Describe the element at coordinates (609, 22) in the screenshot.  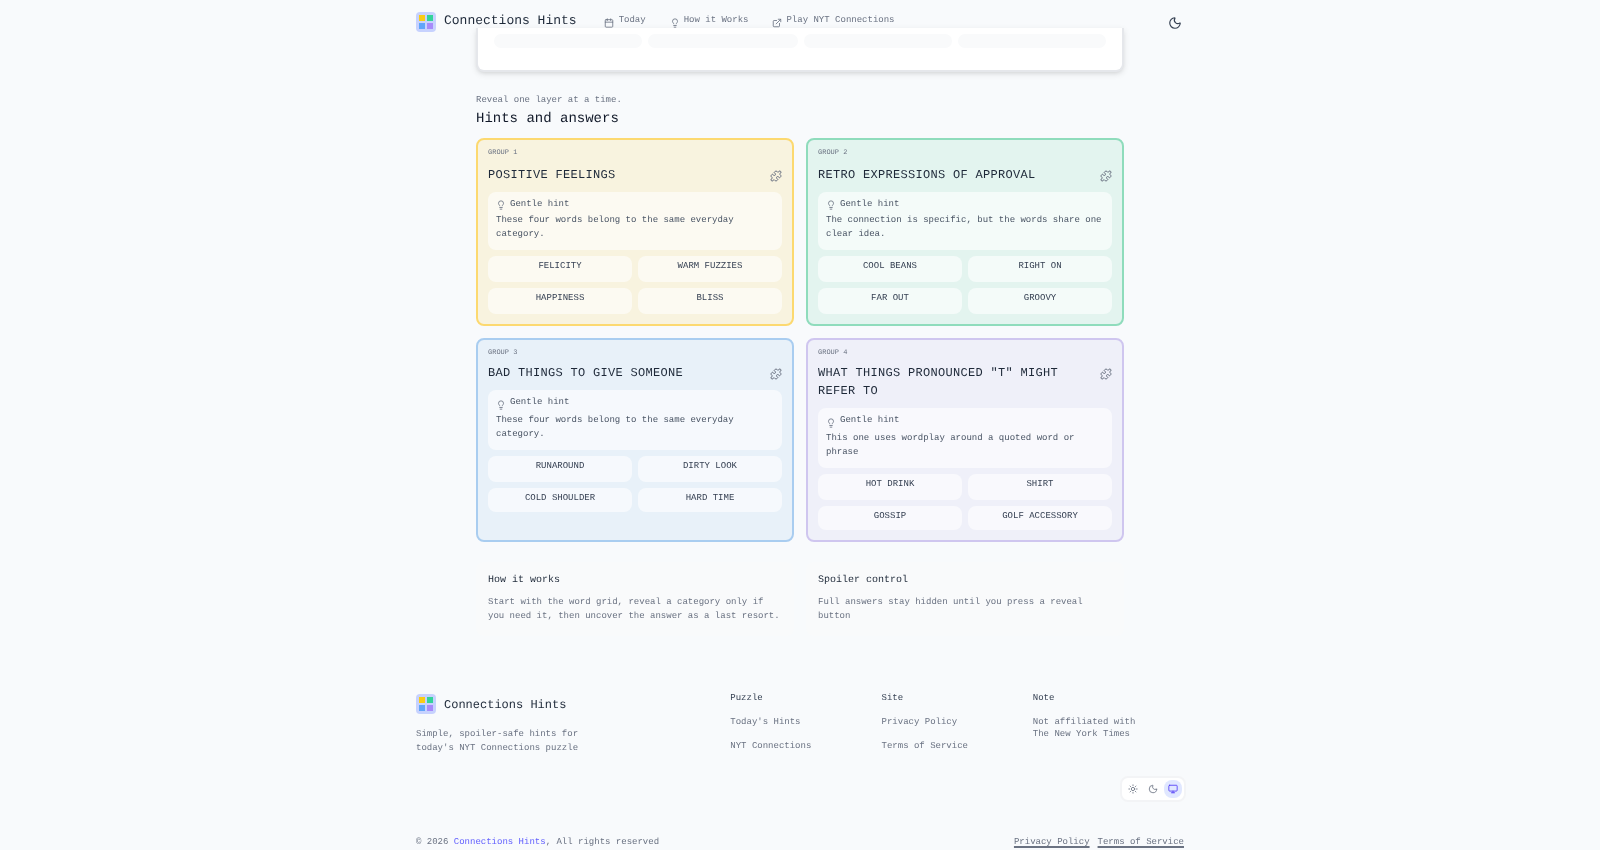
I see `calendar-icon` at that location.